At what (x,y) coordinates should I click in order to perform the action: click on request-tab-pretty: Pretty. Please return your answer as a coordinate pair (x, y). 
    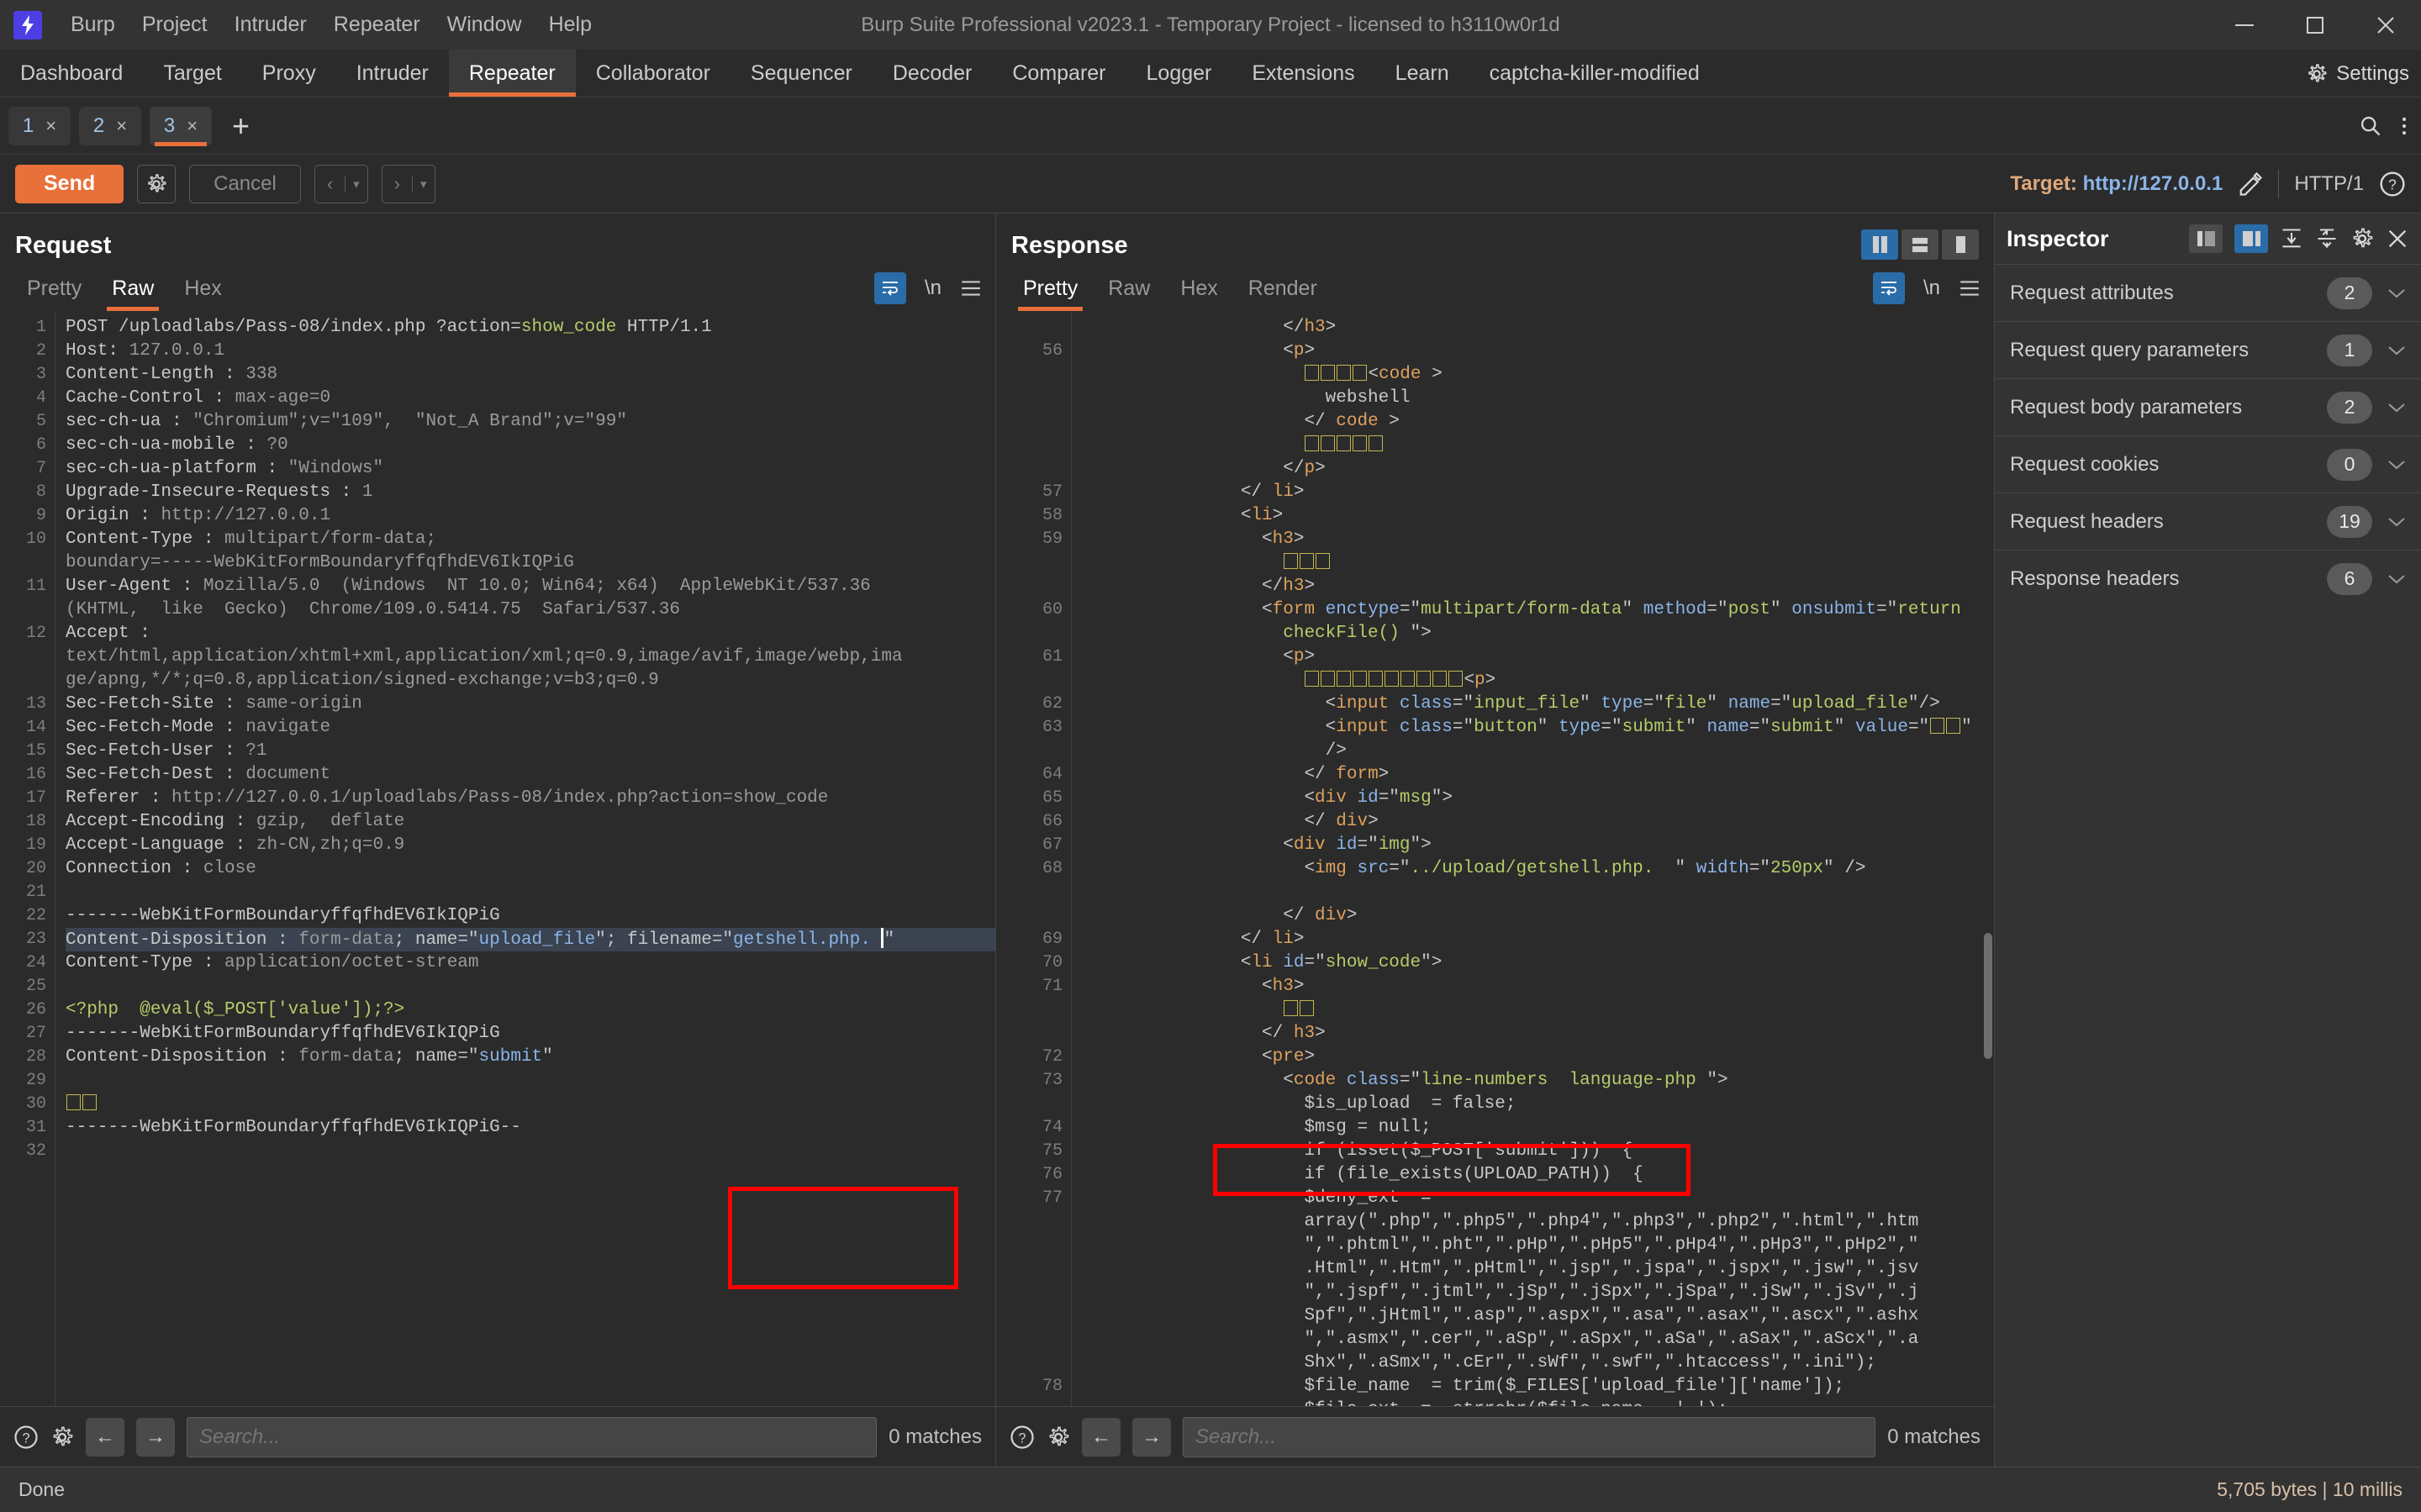
    Looking at the image, I should click on (54, 291).